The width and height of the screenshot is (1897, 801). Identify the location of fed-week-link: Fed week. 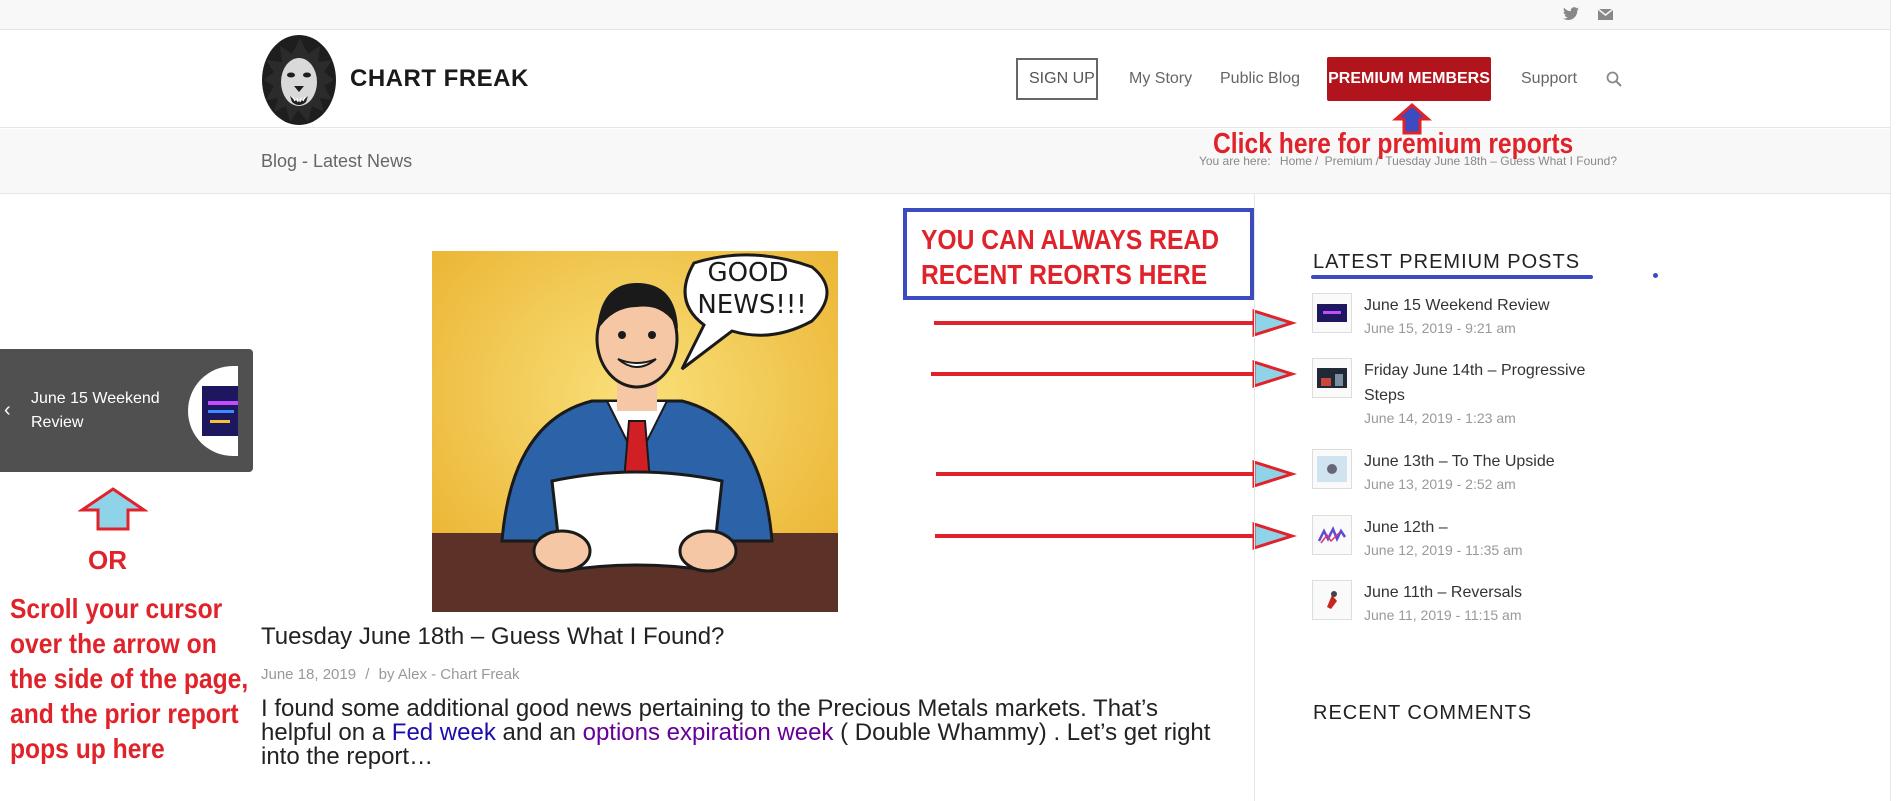
(444, 732).